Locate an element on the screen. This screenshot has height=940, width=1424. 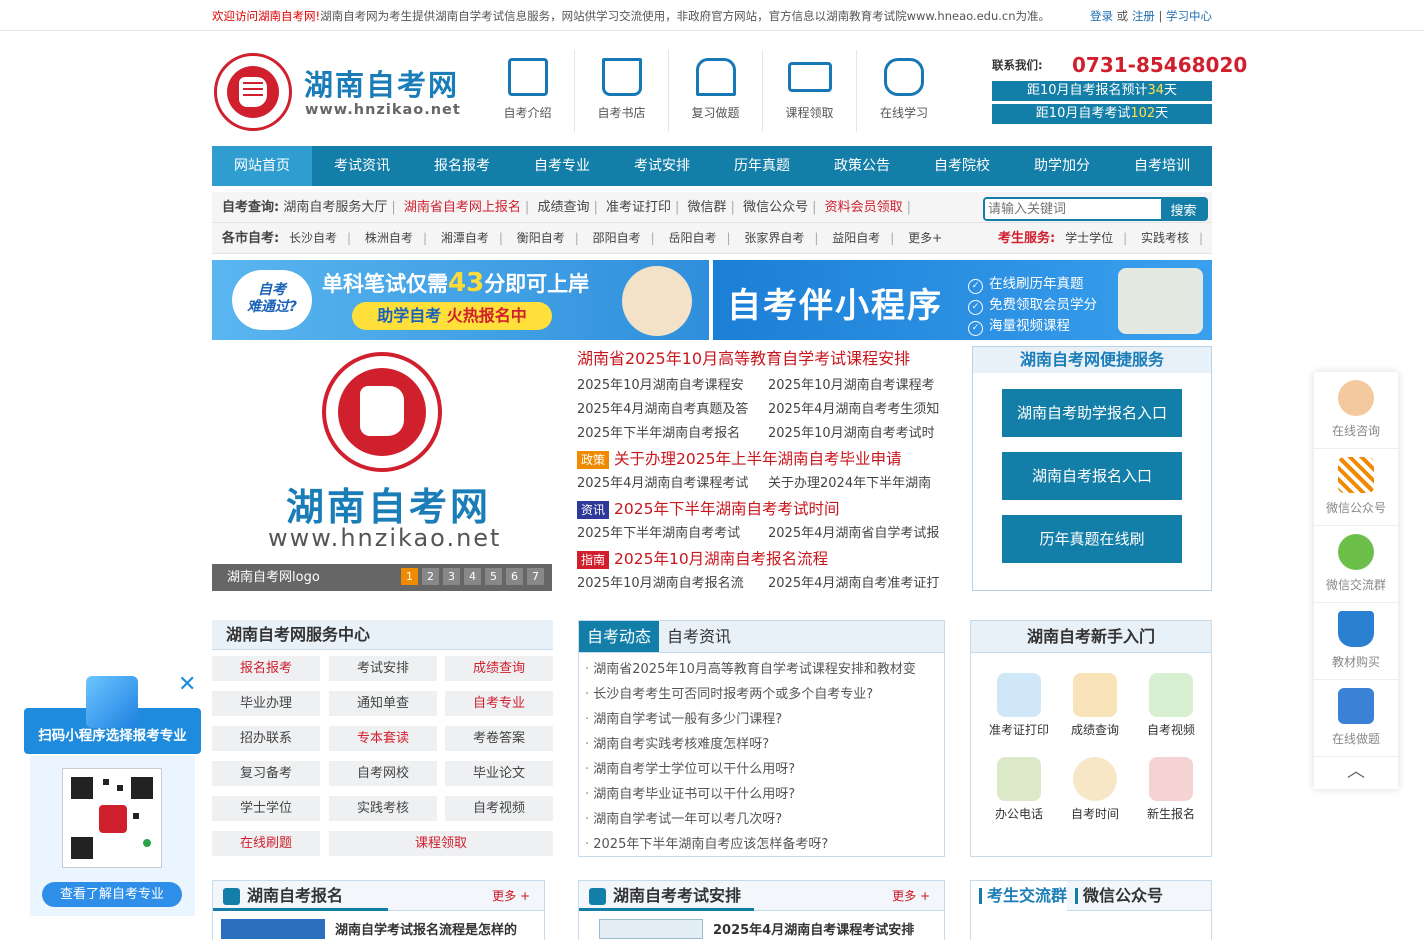
list-item: 湖南自考毕业证书可以干什么用呀? is located at coordinates (761, 794).